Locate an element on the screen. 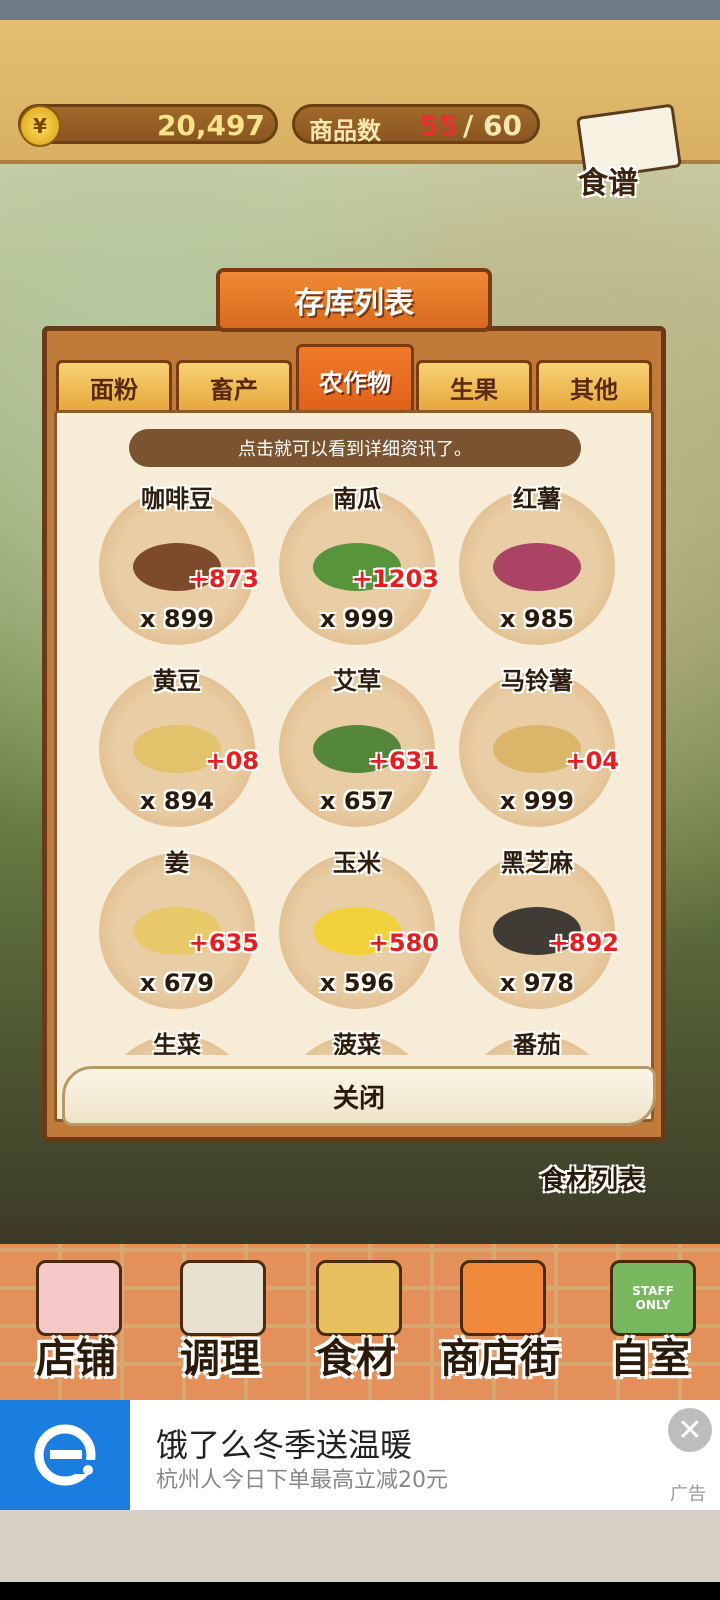 The width and height of the screenshot is (720, 1600). staff-only-door-icon: STAFF ONLY is located at coordinates (653, 1298).